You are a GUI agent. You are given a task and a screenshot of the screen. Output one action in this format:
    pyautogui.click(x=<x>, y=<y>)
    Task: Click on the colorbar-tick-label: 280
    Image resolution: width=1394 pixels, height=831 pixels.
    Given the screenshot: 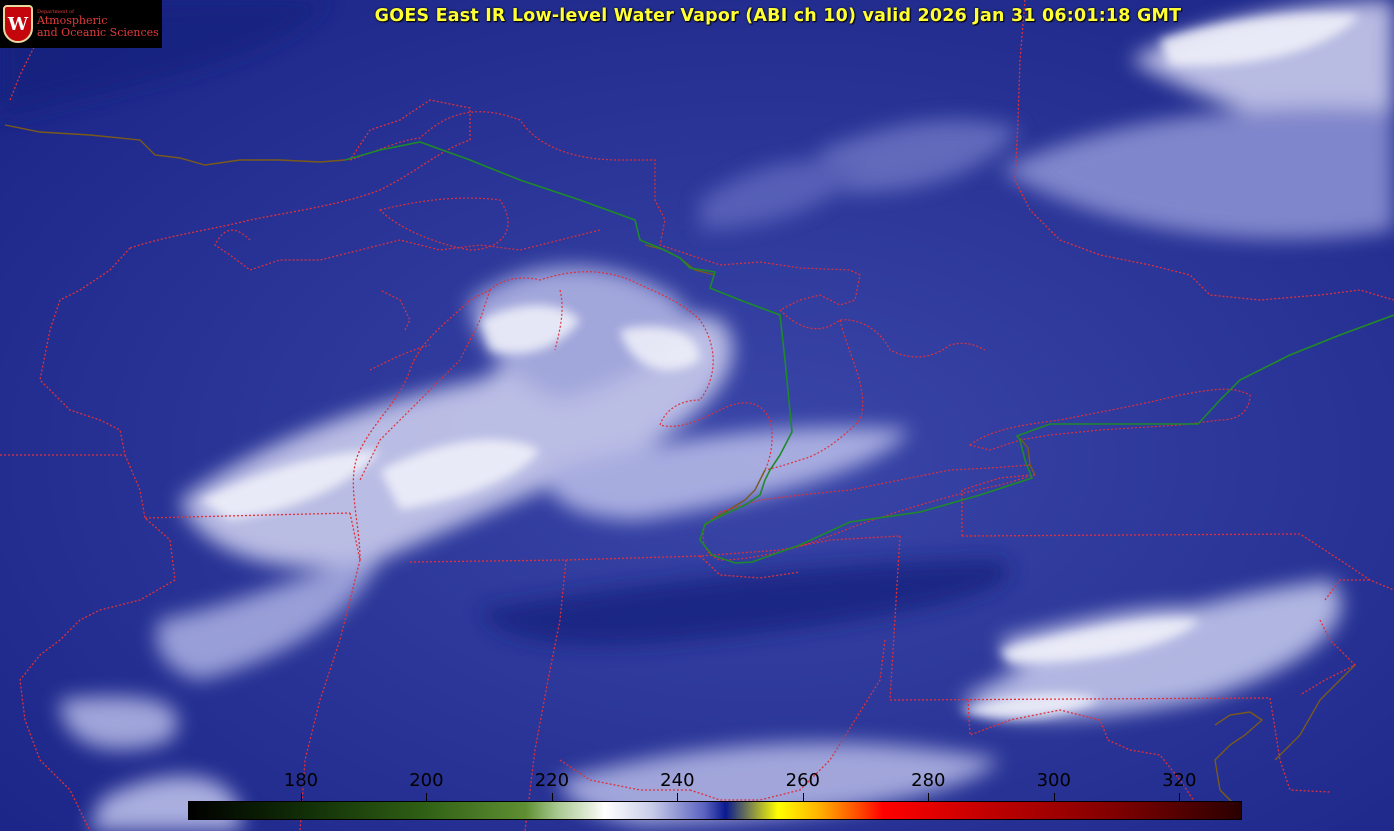 What is the action you would take?
    pyautogui.click(x=928, y=780)
    